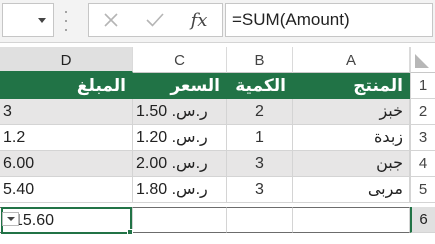  What do you see at coordinates (260, 112) in the screenshot?
I see `cell-b2: 2` at bounding box center [260, 112].